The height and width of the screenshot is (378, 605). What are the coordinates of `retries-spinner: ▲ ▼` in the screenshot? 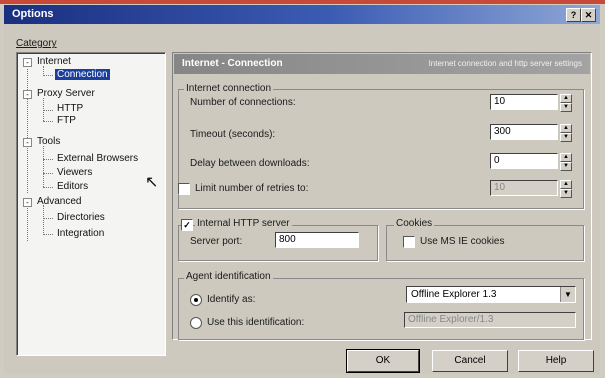 It's located at (566, 189).